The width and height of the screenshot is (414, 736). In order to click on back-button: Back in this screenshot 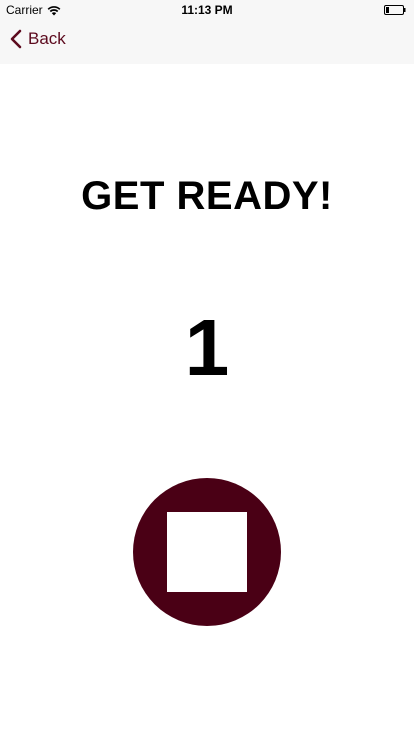, I will do `click(38, 39)`.